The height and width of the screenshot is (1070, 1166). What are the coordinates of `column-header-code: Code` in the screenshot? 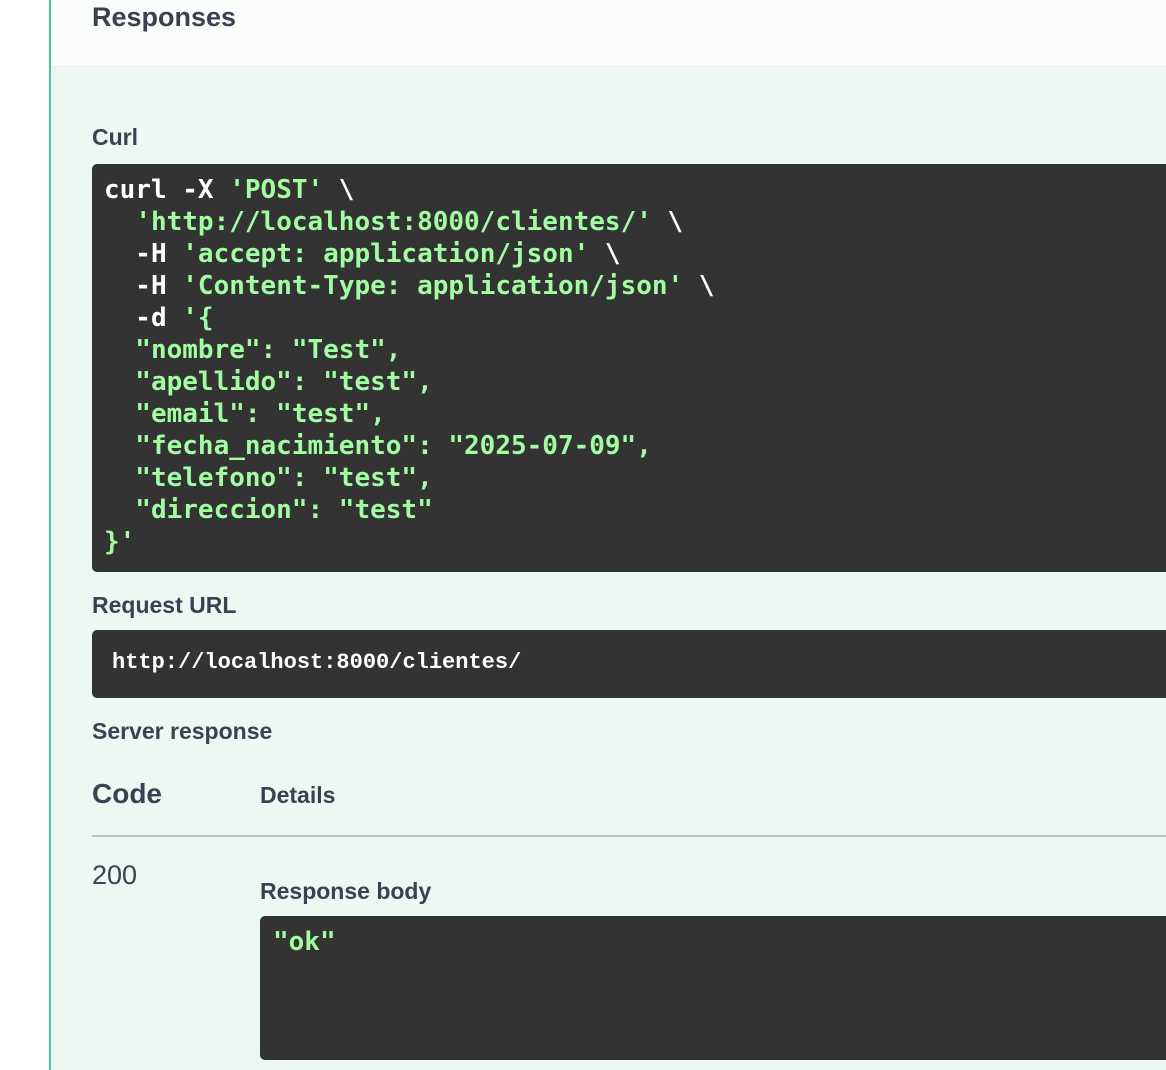 It's located at (127, 793).